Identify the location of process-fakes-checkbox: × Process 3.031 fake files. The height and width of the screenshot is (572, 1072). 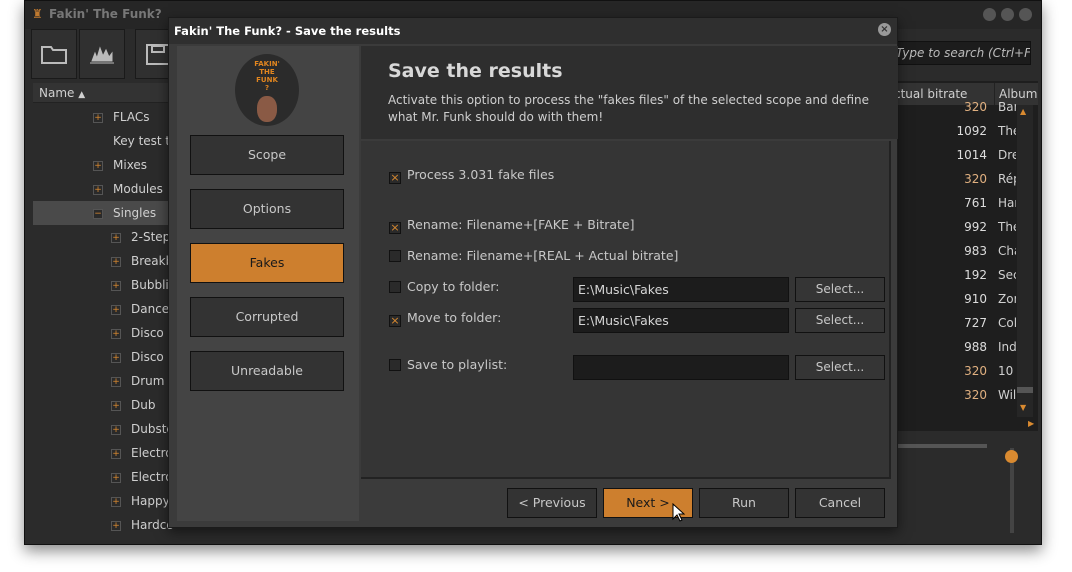
(471, 175).